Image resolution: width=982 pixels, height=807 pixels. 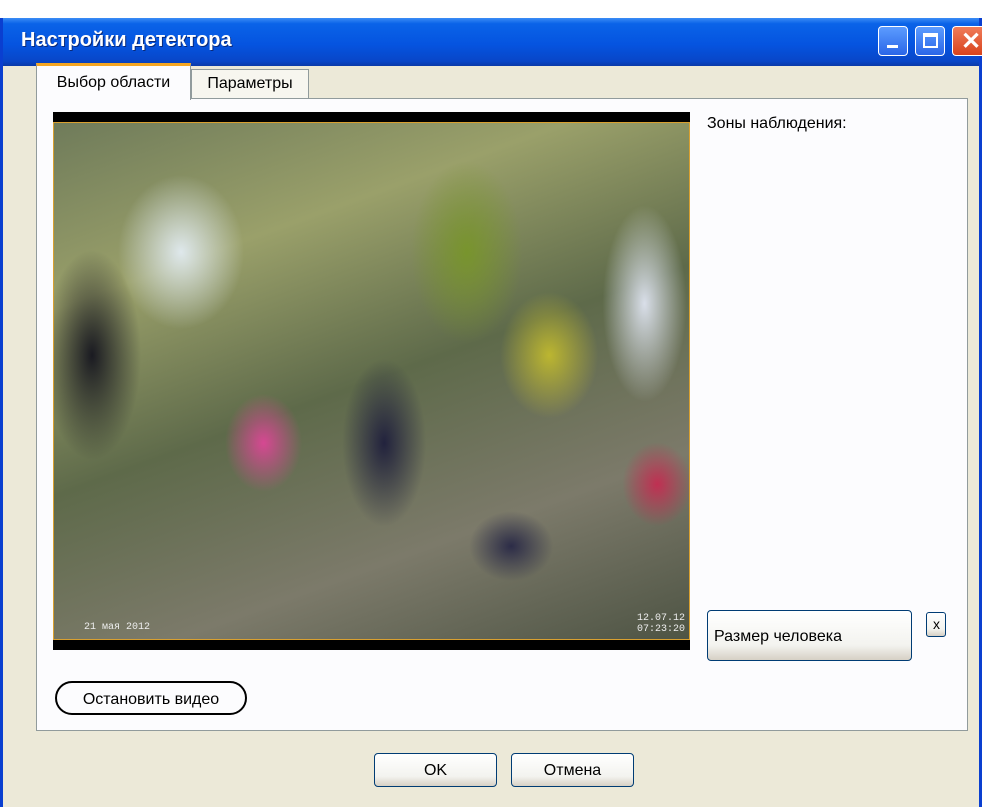 I want to click on tab-parameters: Параметры, so click(x=250, y=83).